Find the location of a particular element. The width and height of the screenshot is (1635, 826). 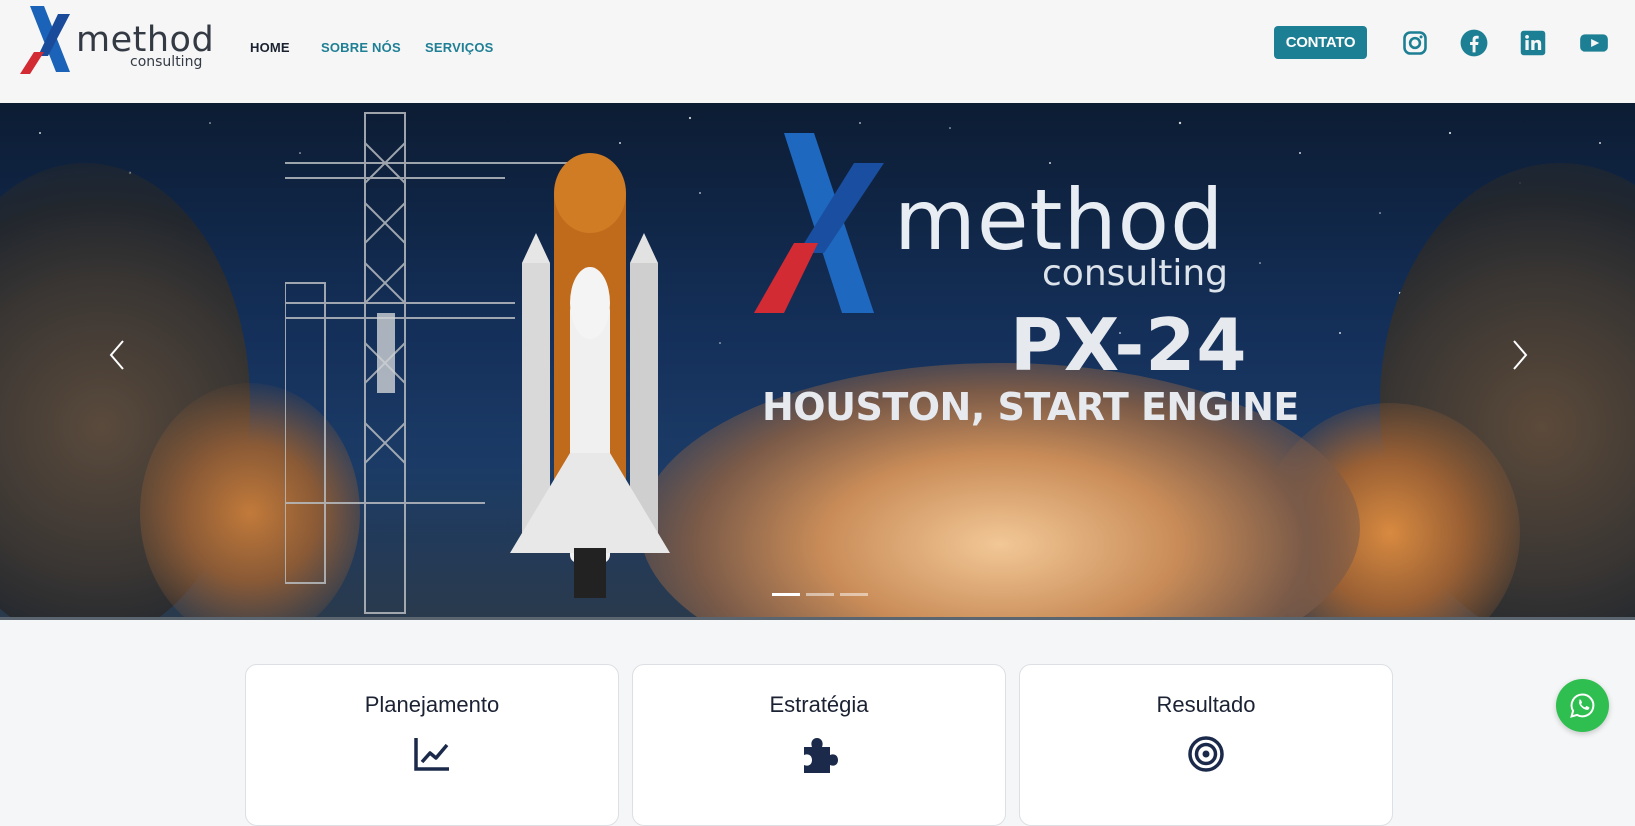

card-resultado: Resultado is located at coordinates (1206, 745).